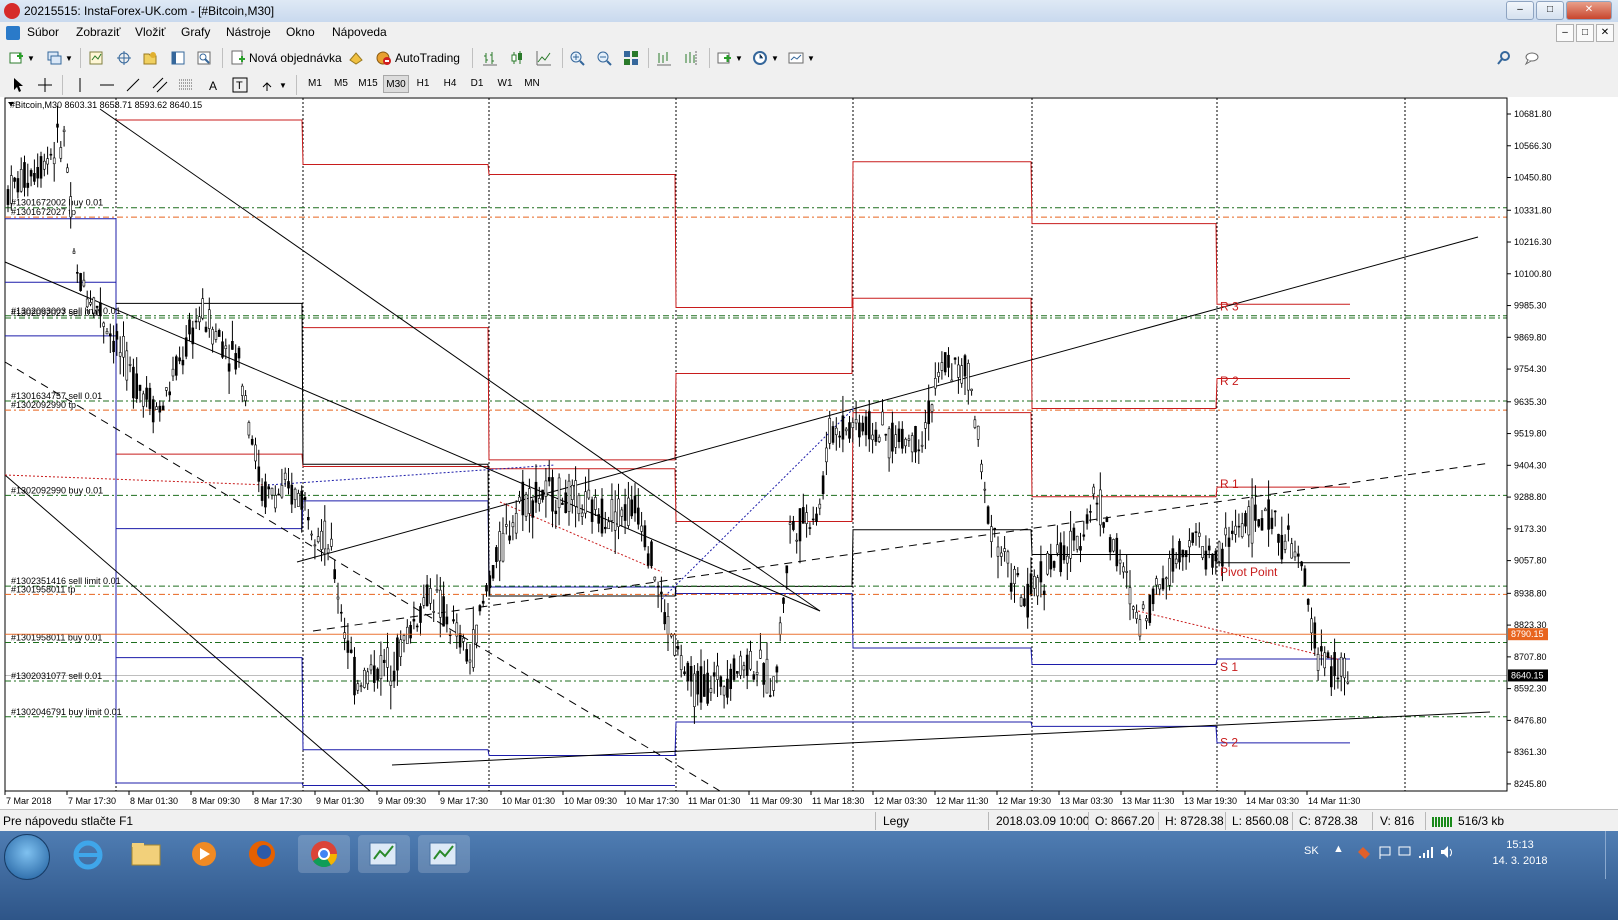 Image resolution: width=1618 pixels, height=920 pixels. Describe the element at coordinates (18, 85) in the screenshot. I see `cursor-tool` at that location.